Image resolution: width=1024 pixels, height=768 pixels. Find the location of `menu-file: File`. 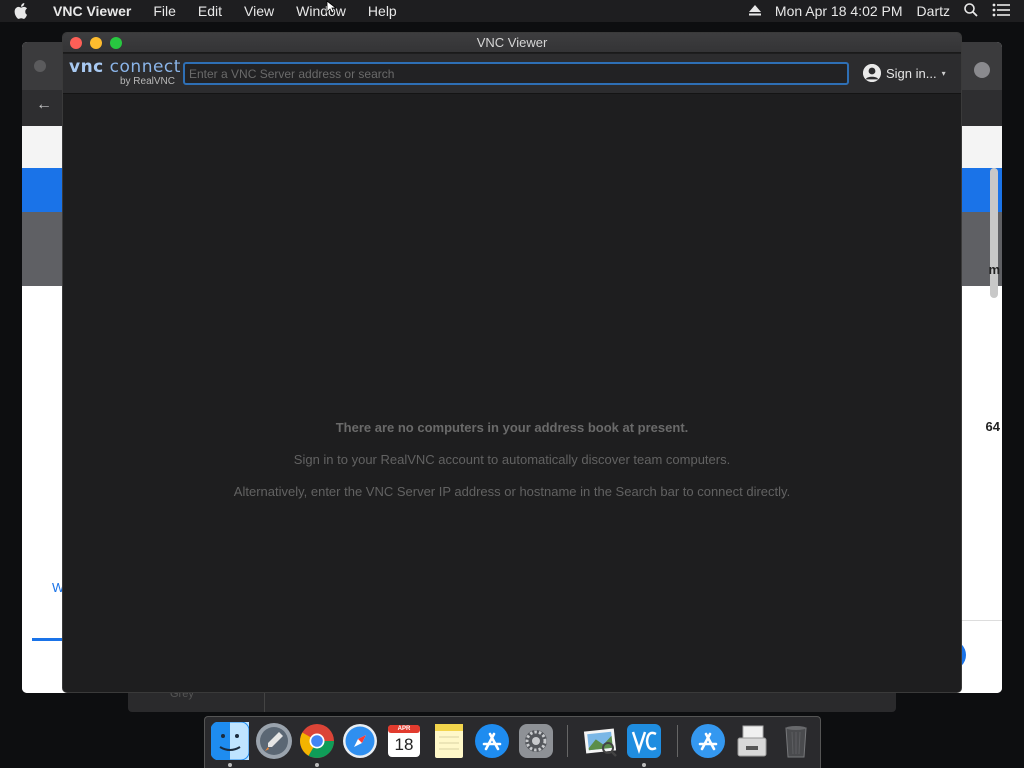

menu-file: File is located at coordinates (164, 11).